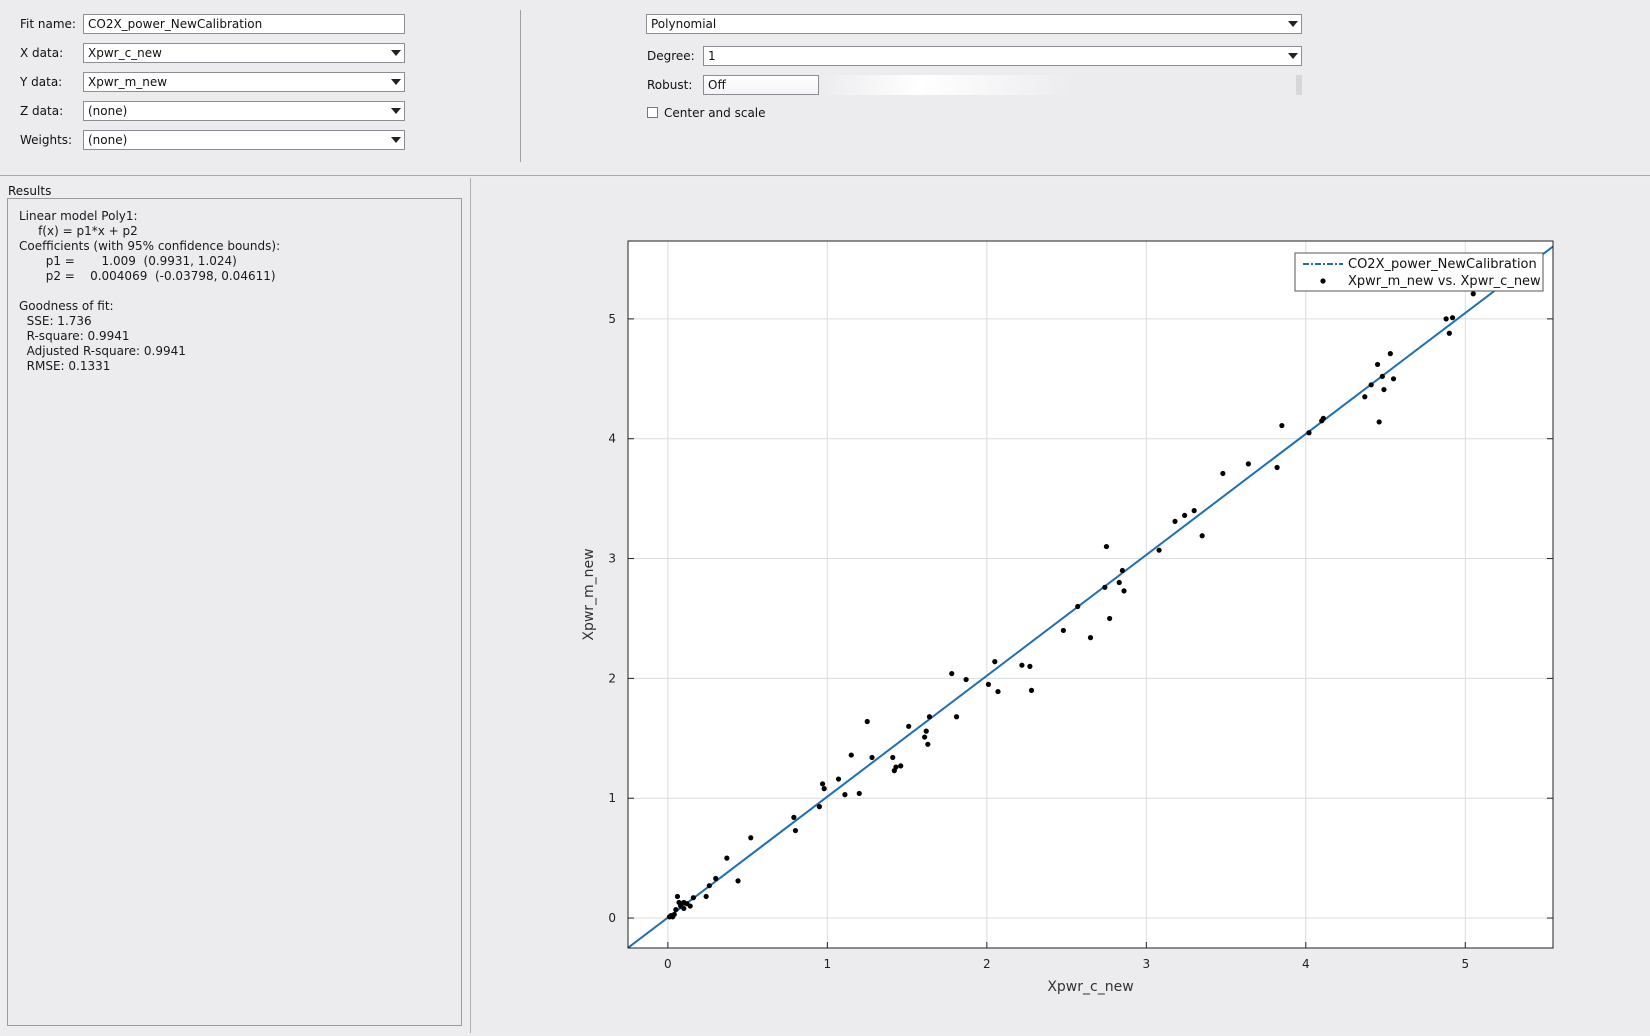  I want to click on x-tick-label: 4, so click(1306, 964).